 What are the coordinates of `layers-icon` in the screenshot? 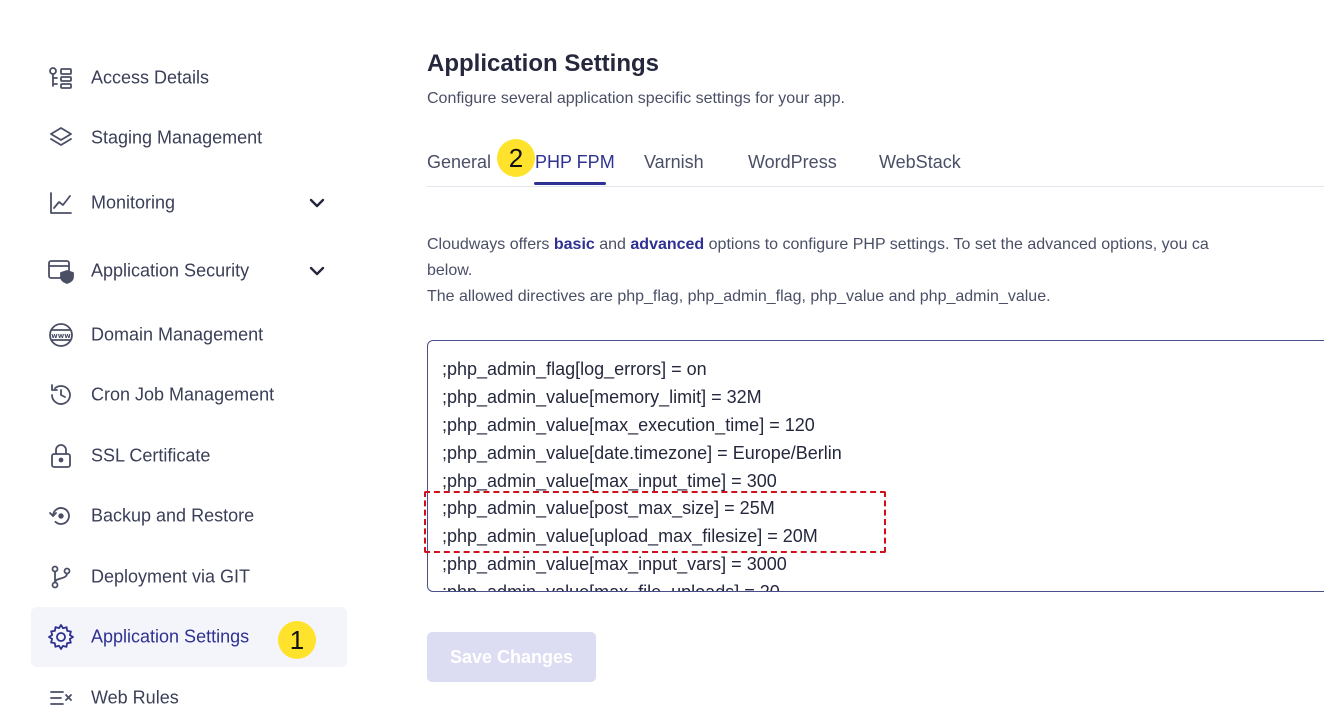 It's located at (61, 138).